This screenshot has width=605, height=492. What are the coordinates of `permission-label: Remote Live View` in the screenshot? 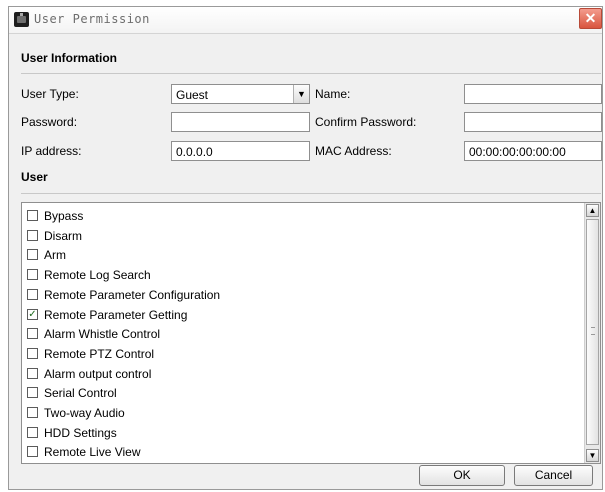 It's located at (92, 452).